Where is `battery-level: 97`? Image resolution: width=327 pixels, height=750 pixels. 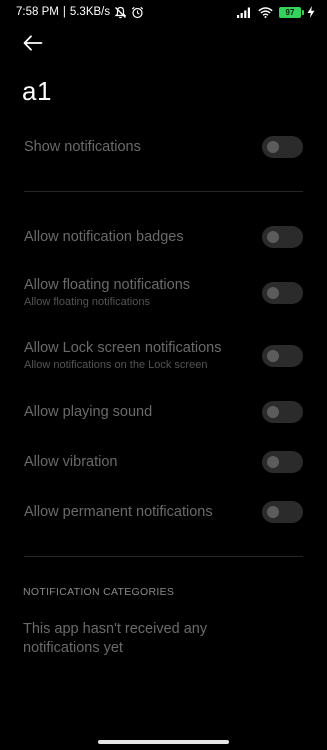
battery-level: 97 is located at coordinates (290, 12).